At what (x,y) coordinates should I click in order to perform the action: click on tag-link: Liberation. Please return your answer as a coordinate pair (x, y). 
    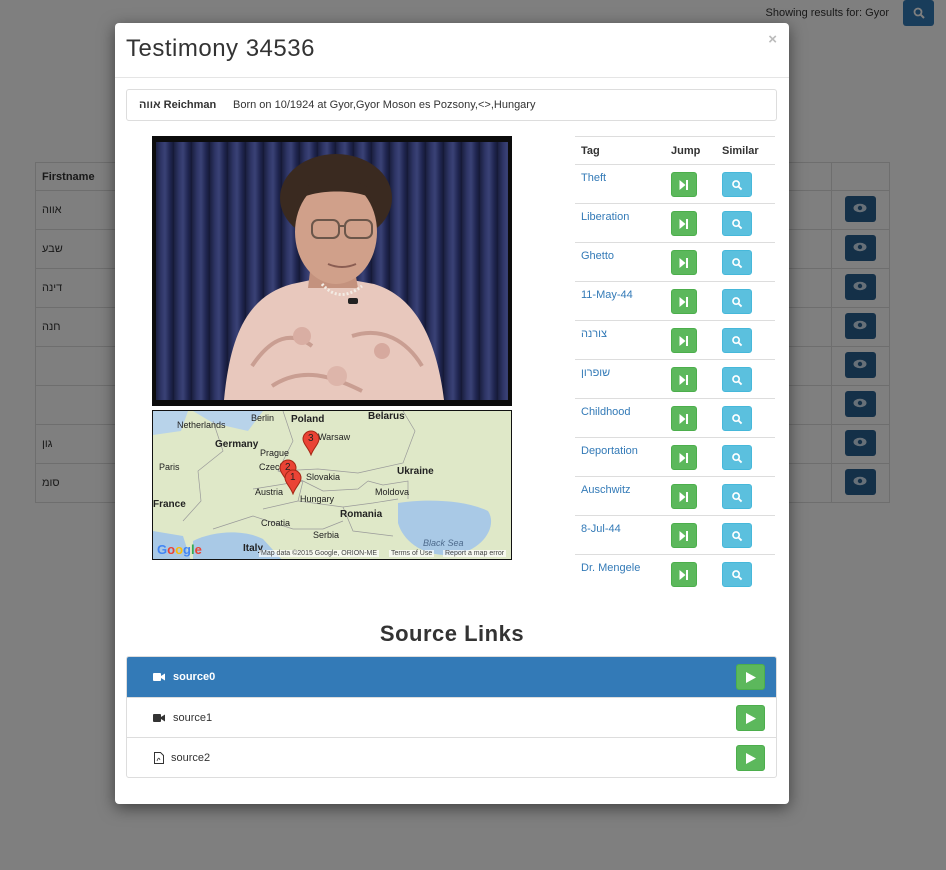
    Looking at the image, I should click on (605, 217).